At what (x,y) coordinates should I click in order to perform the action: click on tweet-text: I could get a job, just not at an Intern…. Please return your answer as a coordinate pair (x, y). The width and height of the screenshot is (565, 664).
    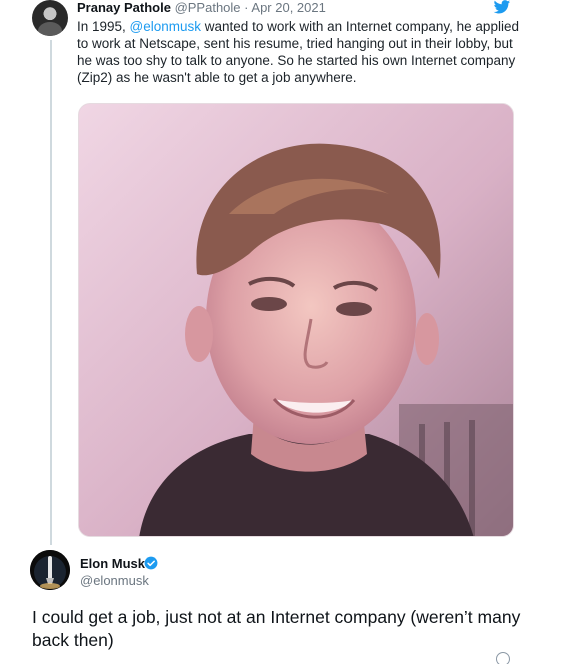
    Looking at the image, I should click on (276, 628).